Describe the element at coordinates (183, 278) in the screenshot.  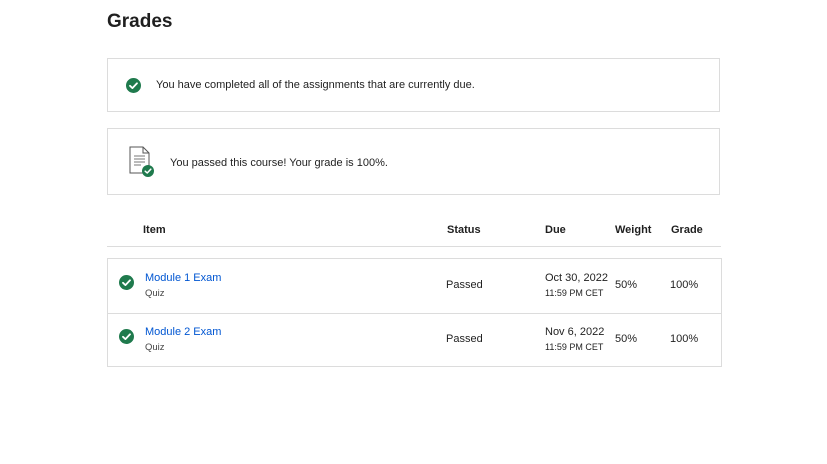
I see `item-link: Module 1 Exam` at that location.